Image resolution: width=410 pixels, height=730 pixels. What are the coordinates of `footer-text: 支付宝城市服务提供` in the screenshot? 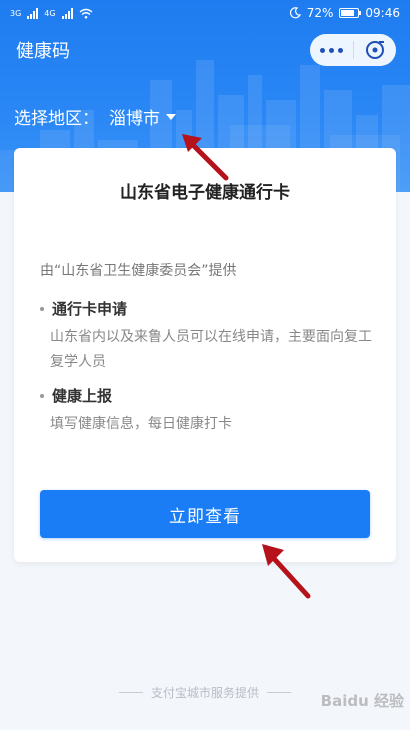 It's located at (204, 693).